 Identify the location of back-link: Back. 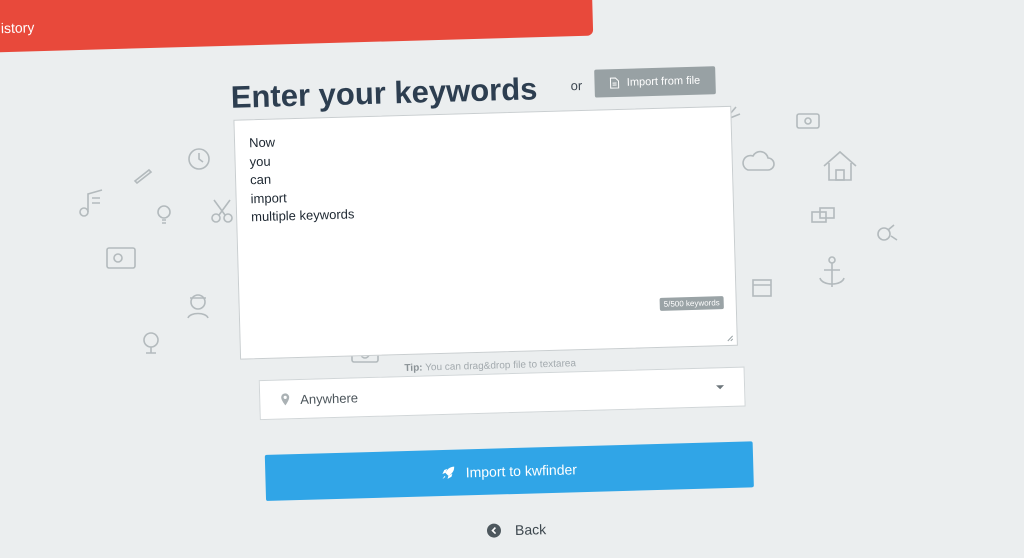
(516, 530).